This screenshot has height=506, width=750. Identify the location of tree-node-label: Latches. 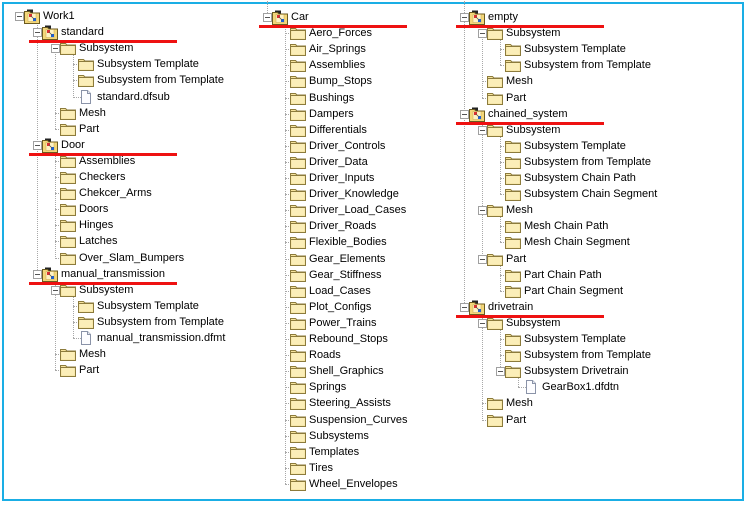
(98, 241).